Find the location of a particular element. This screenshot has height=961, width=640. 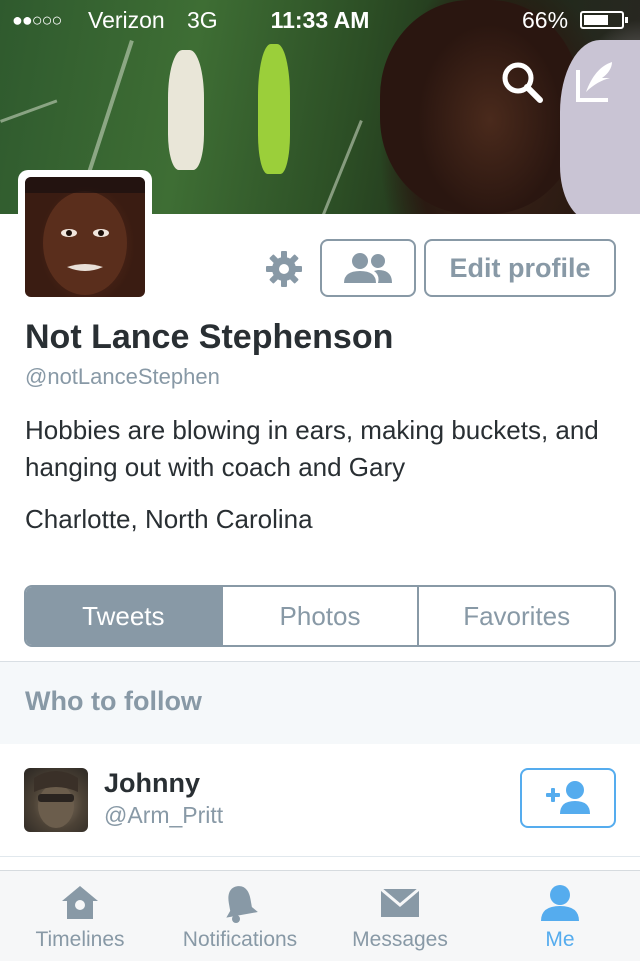

who-to-follow-title: Who to follow is located at coordinates (113, 701).